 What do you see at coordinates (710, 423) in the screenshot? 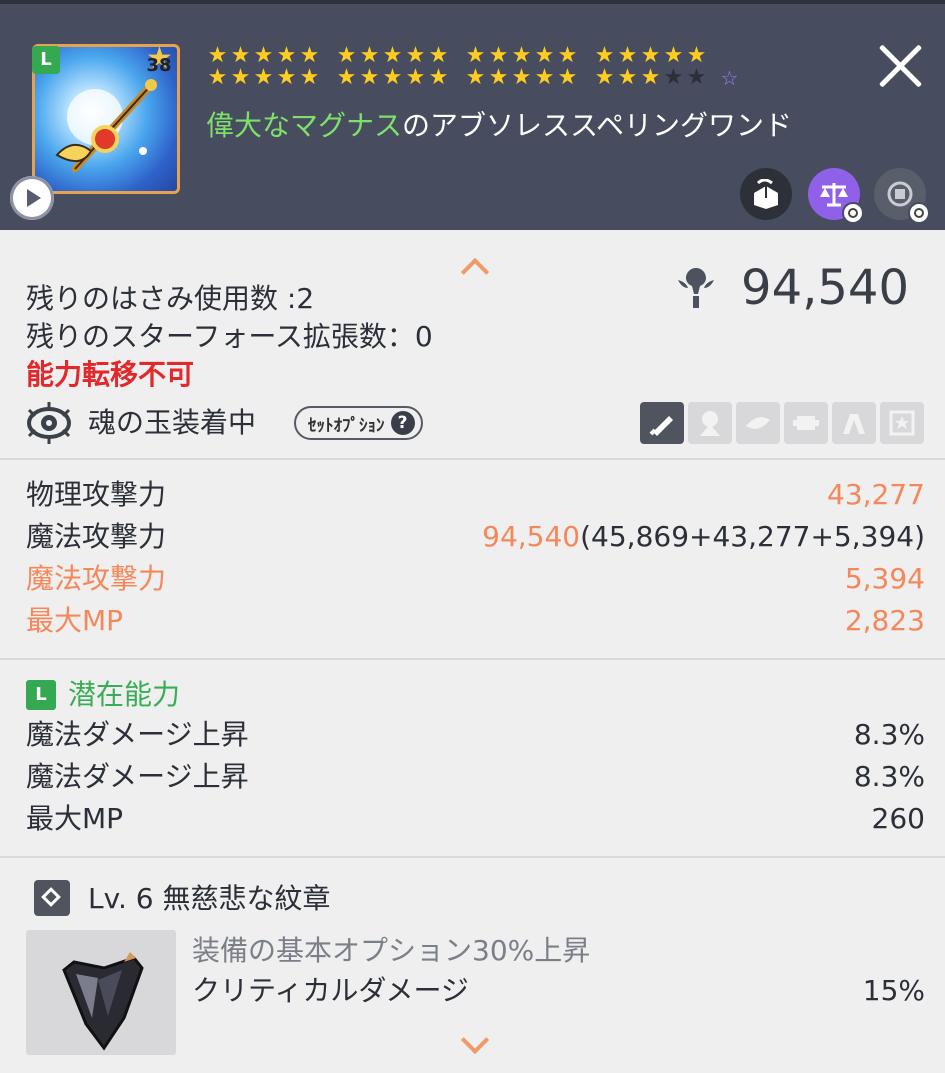
I see `set-slot-cape` at bounding box center [710, 423].